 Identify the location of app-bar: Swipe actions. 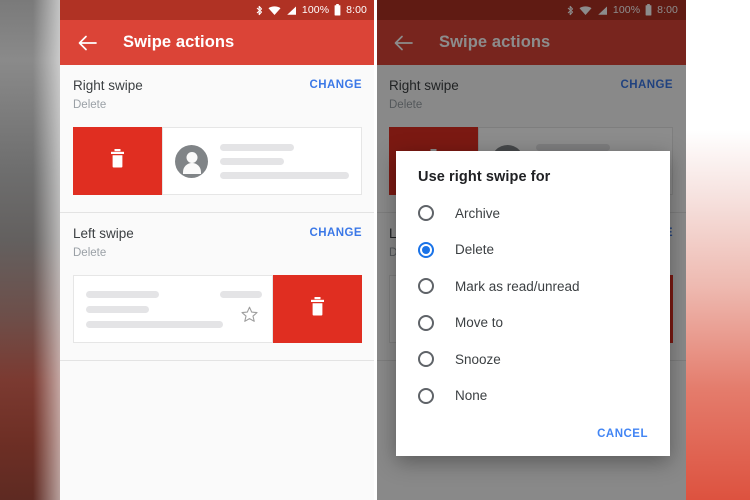
(217, 42).